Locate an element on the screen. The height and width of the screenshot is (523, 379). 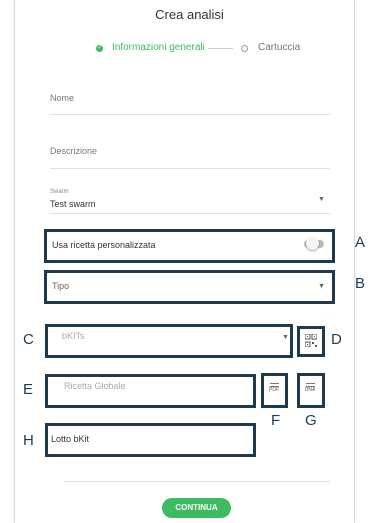
description-field: Descrizione is located at coordinates (190, 150).